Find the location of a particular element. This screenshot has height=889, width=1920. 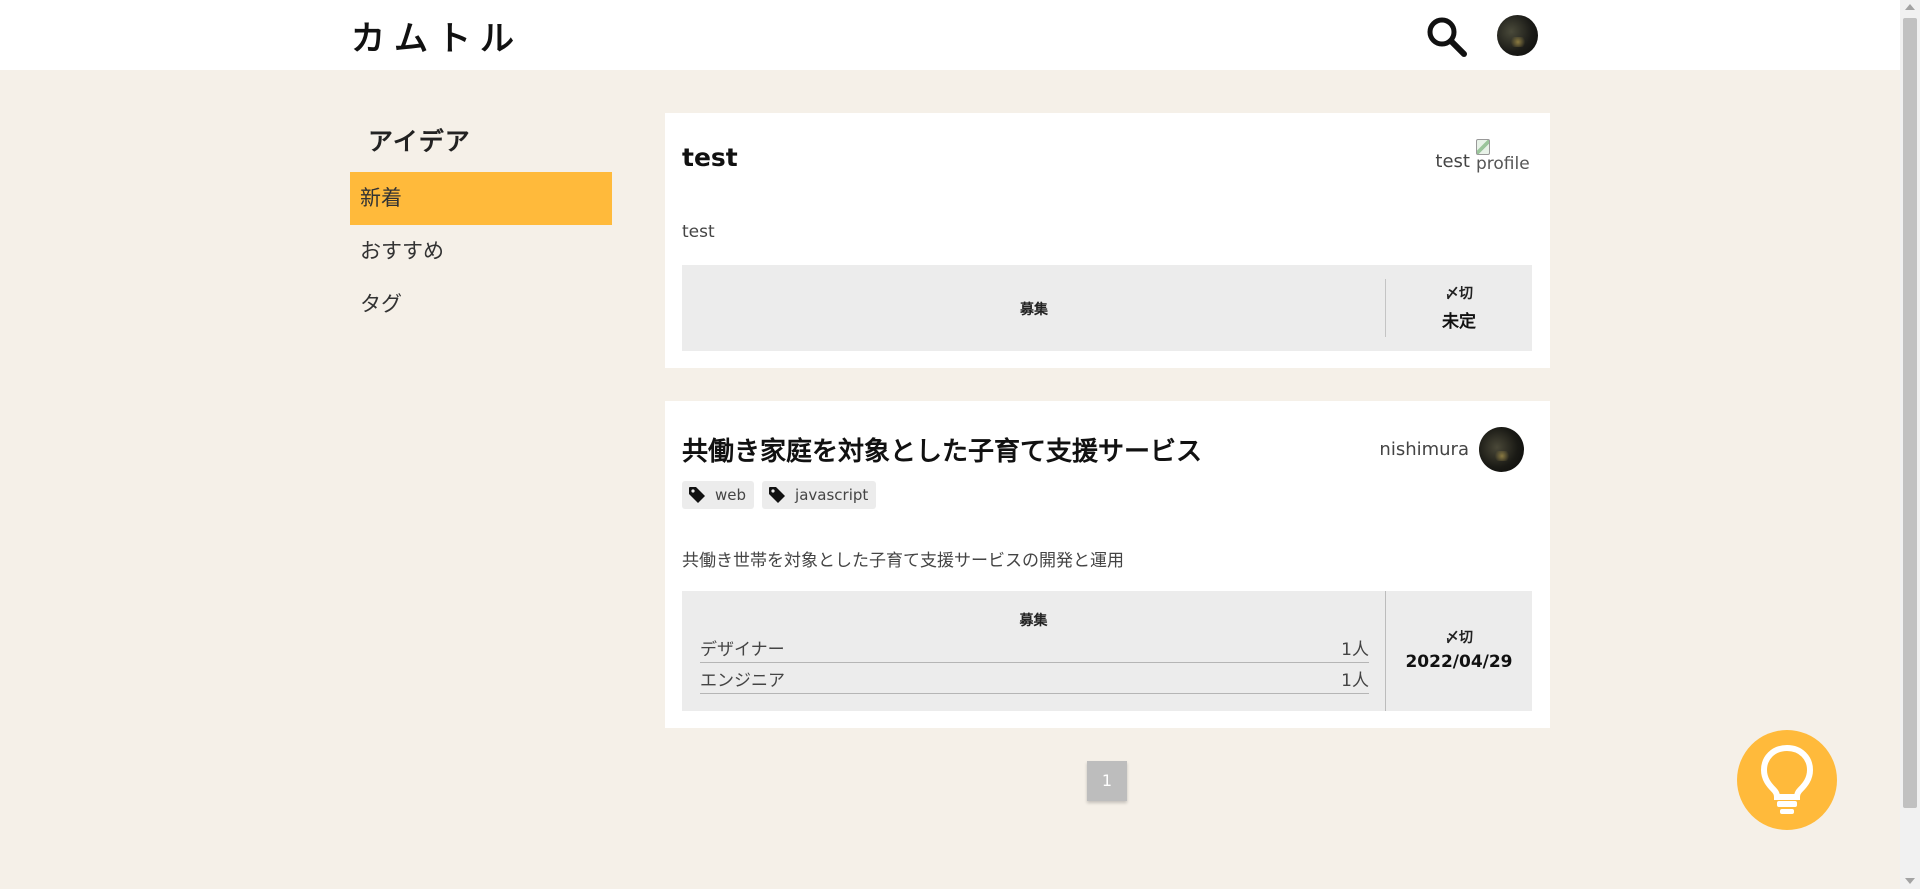

sidebar-item-new: 新着 is located at coordinates (481, 198).